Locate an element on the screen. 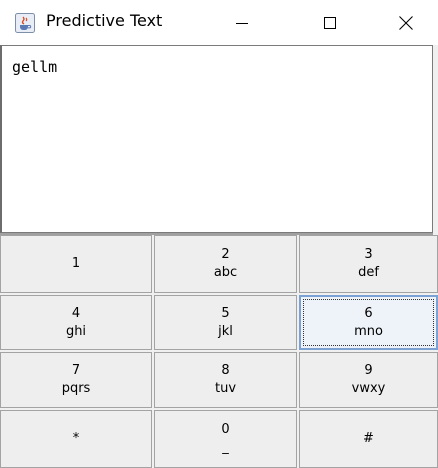 The height and width of the screenshot is (468, 438). text-area-content: gellm is located at coordinates (35, 67).